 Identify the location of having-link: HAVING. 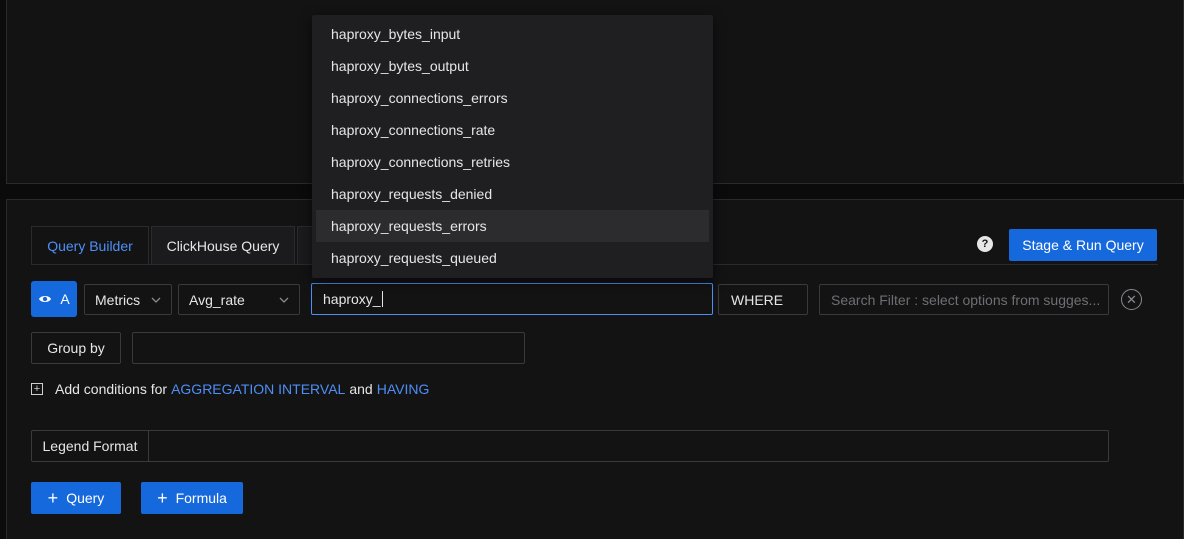
(403, 389).